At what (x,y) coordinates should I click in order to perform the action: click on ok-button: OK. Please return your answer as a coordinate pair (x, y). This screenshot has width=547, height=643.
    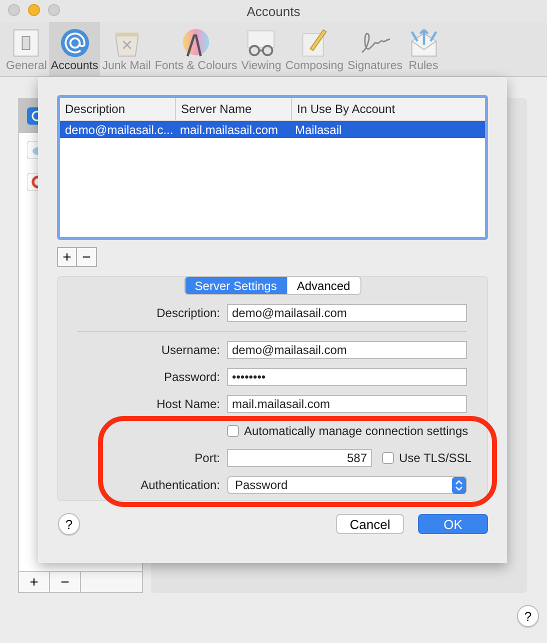
    Looking at the image, I should click on (453, 524).